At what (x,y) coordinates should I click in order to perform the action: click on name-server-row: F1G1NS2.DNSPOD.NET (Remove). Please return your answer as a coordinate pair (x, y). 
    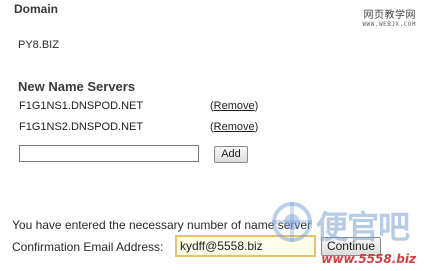
    Looking at the image, I should click on (149, 128).